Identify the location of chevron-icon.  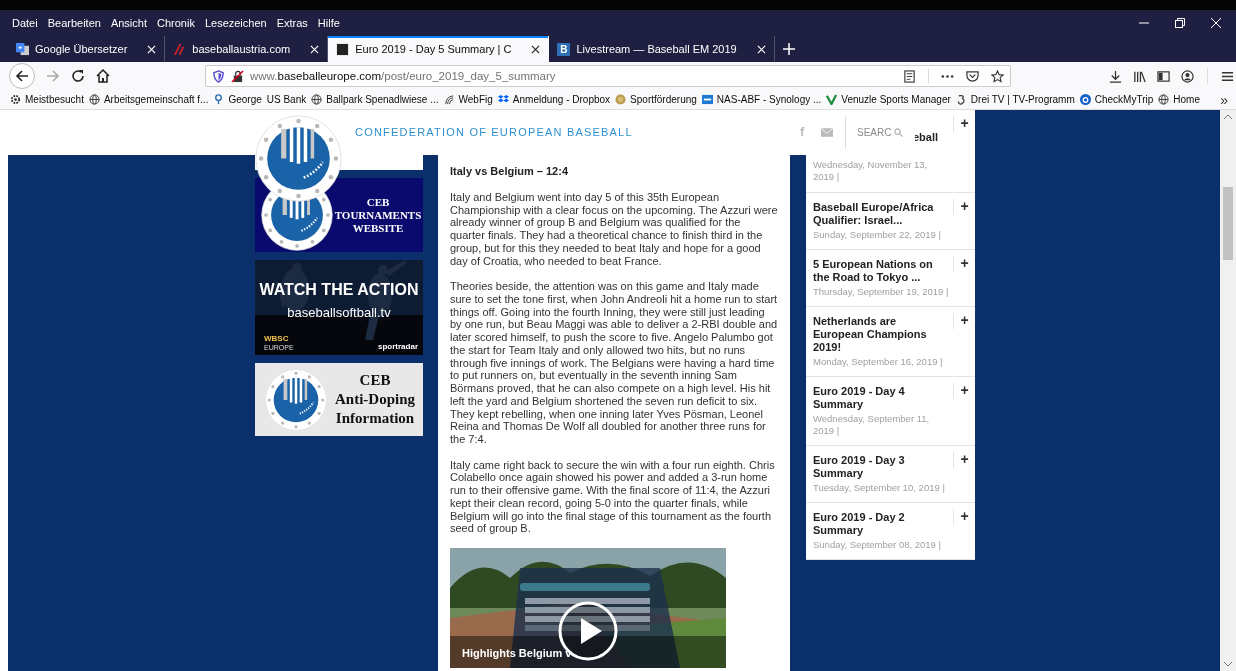
(832, 99).